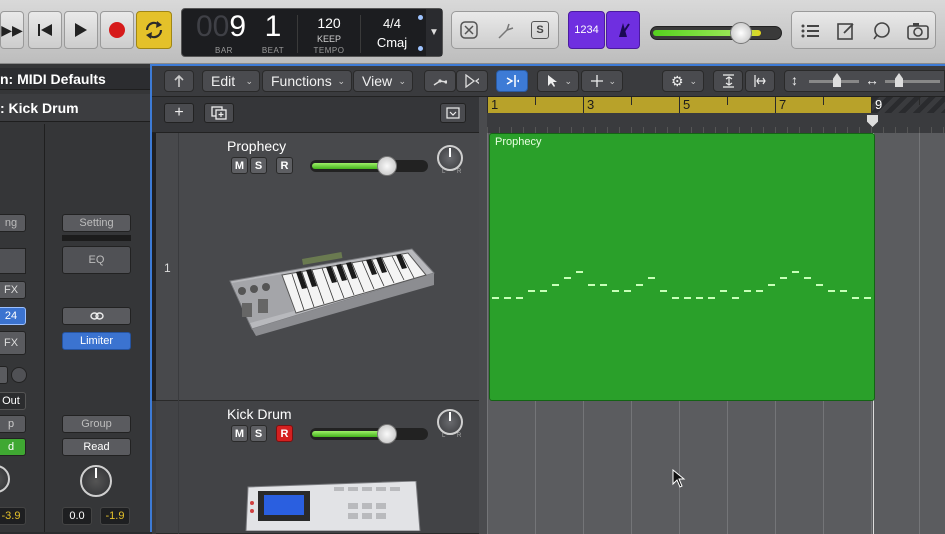  Describe the element at coordinates (912, 81) in the screenshot. I see `horizontal-zoom-slider` at that location.